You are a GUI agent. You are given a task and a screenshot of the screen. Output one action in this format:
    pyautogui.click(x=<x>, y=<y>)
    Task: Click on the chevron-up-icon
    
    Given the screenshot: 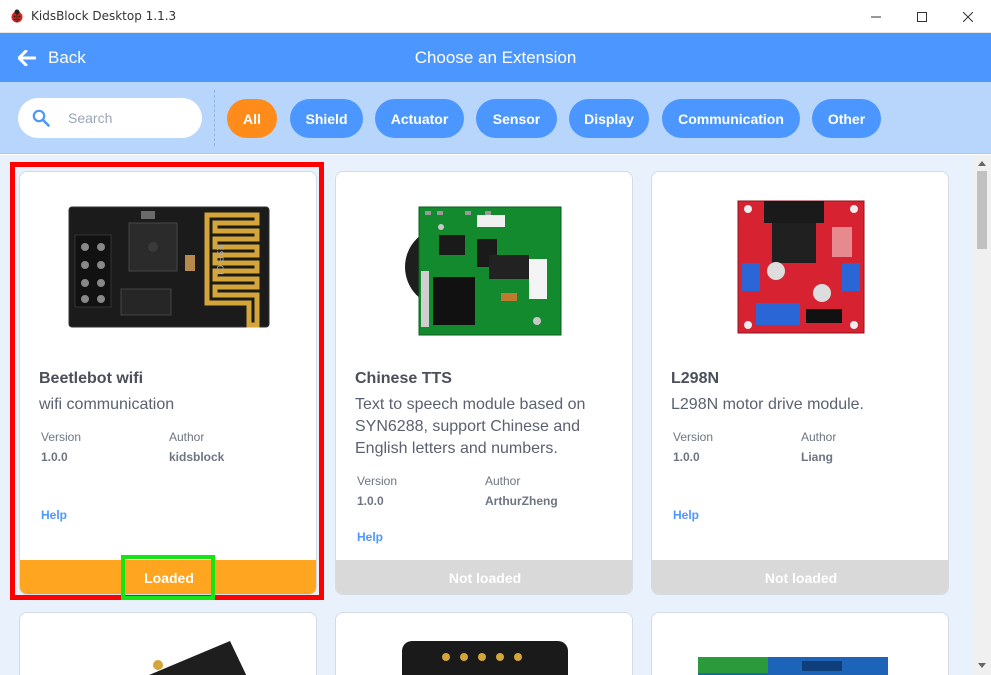 What is the action you would take?
    pyautogui.click(x=982, y=163)
    